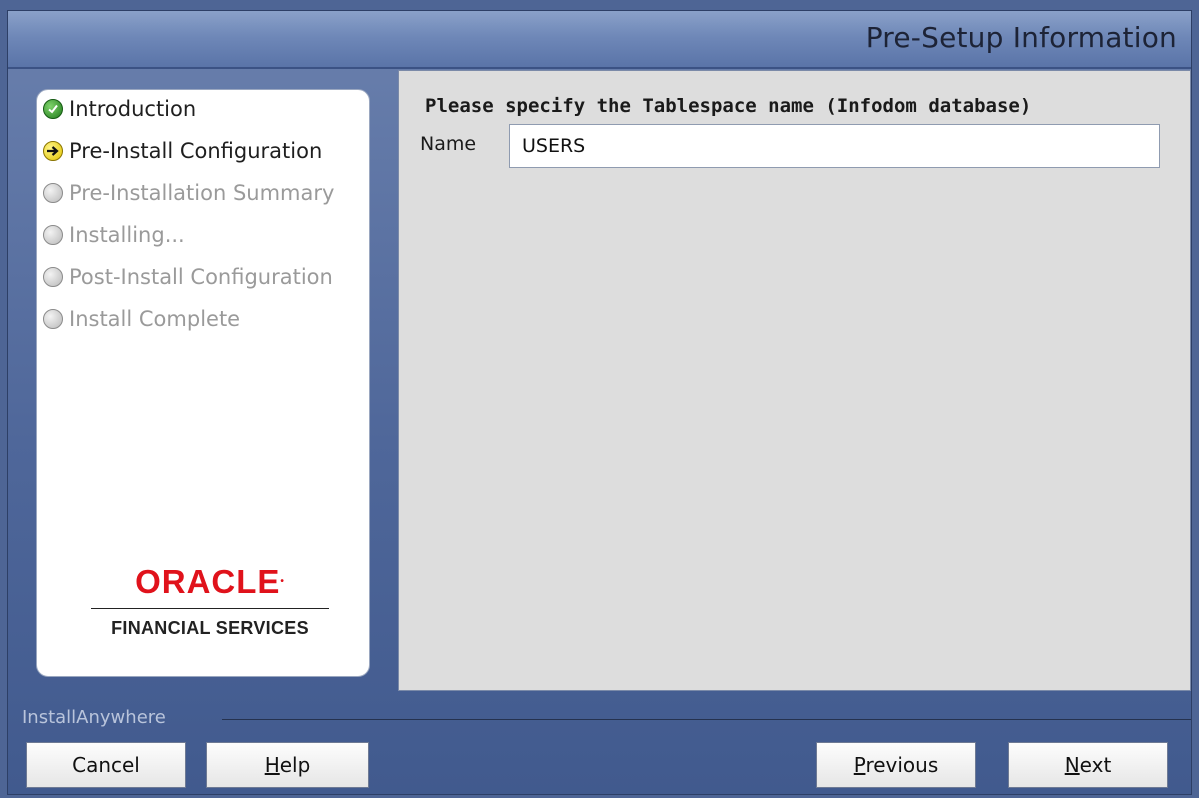  I want to click on name-label: Name, so click(448, 144).